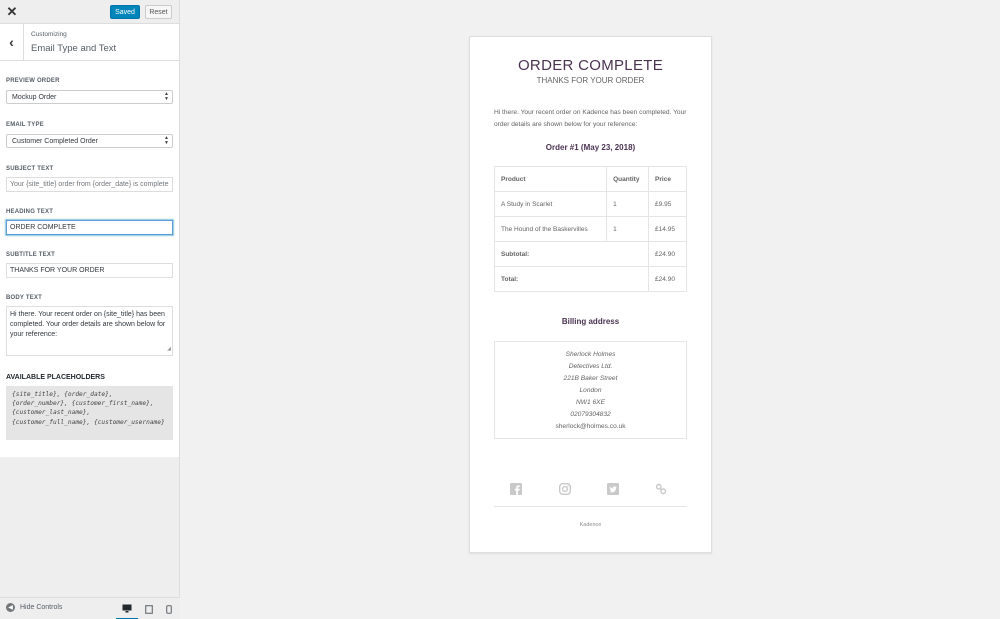 Image resolution: width=1000 pixels, height=619 pixels. I want to click on body-text-label: BODY TEXT, so click(24, 298).